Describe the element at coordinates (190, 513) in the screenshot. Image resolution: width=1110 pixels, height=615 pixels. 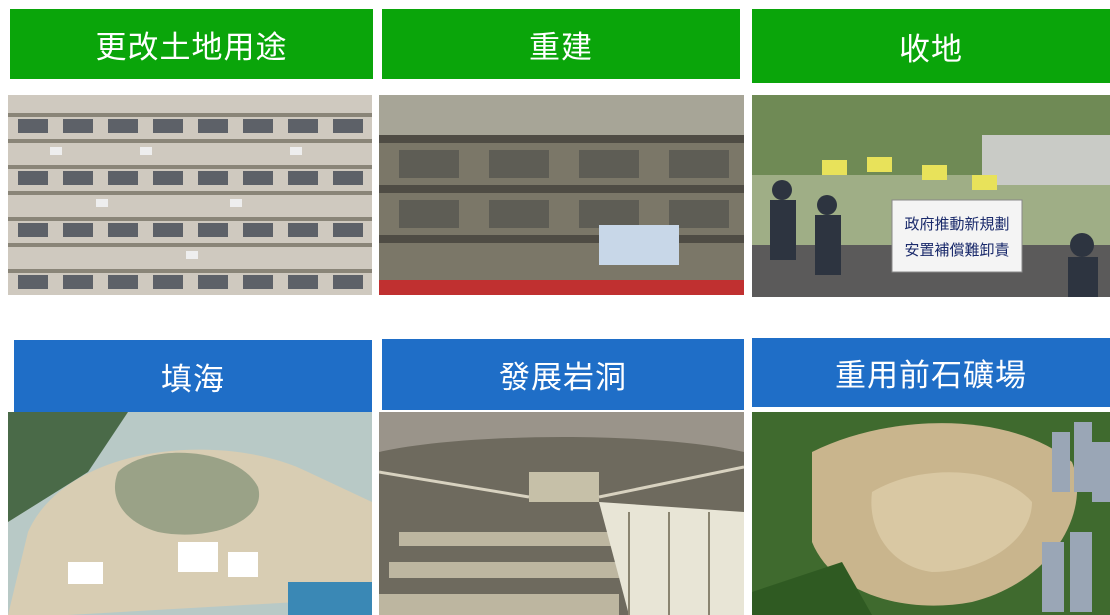
I see `photo-reclamation-aerial` at that location.